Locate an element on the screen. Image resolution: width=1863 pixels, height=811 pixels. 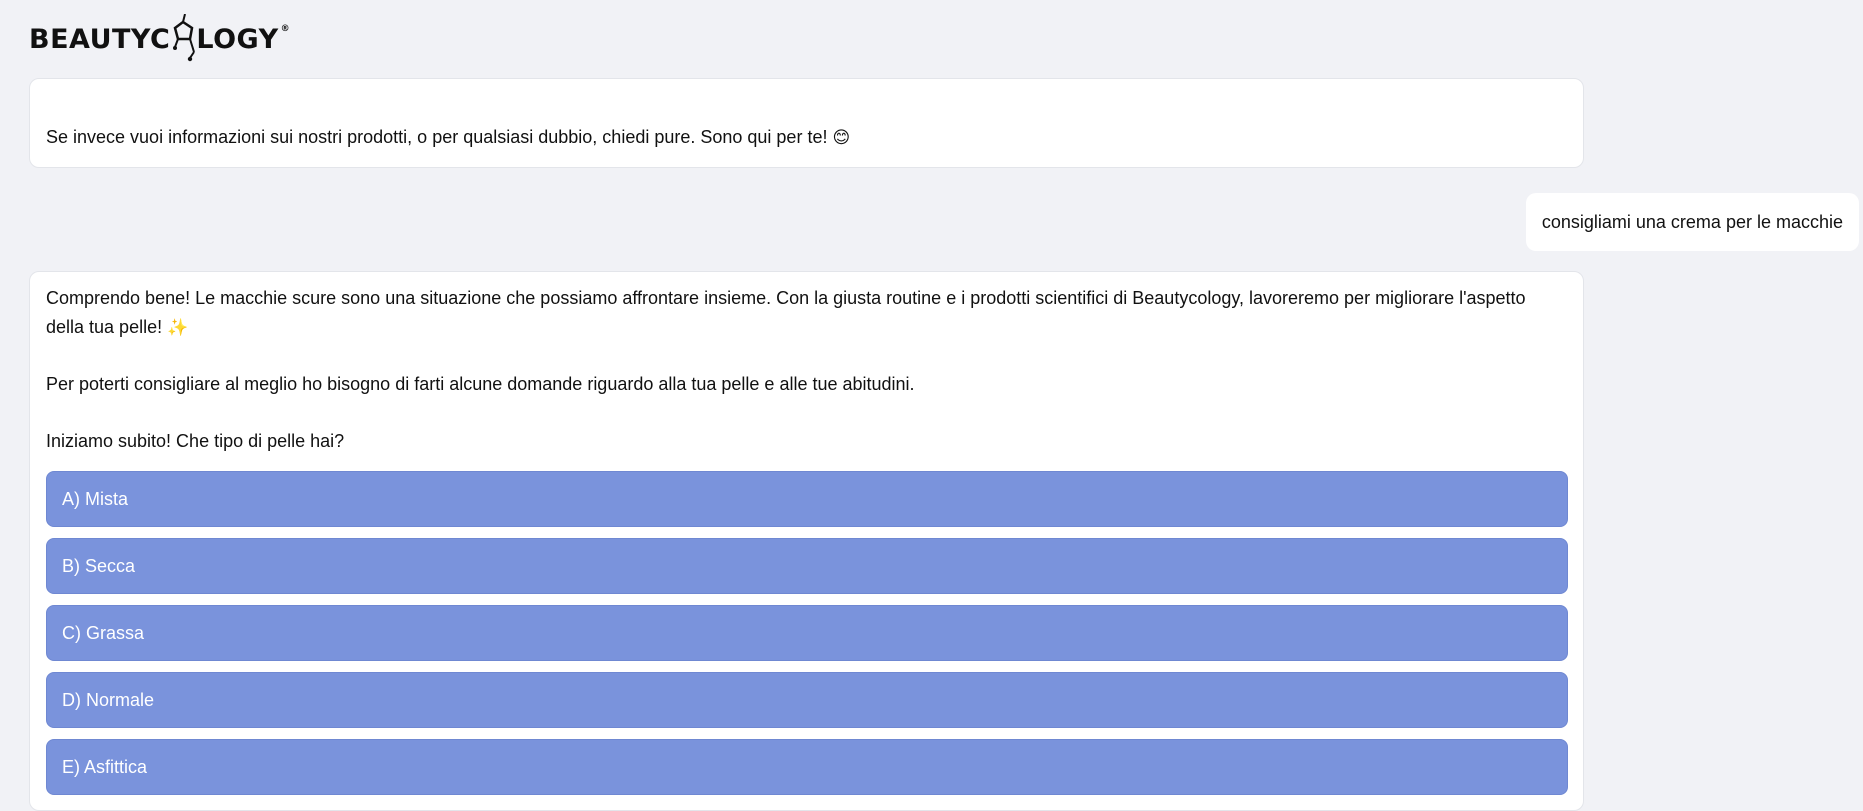
bot-message-question: Iniziamo subito! Che tipo di pelle hai? is located at coordinates (195, 441).